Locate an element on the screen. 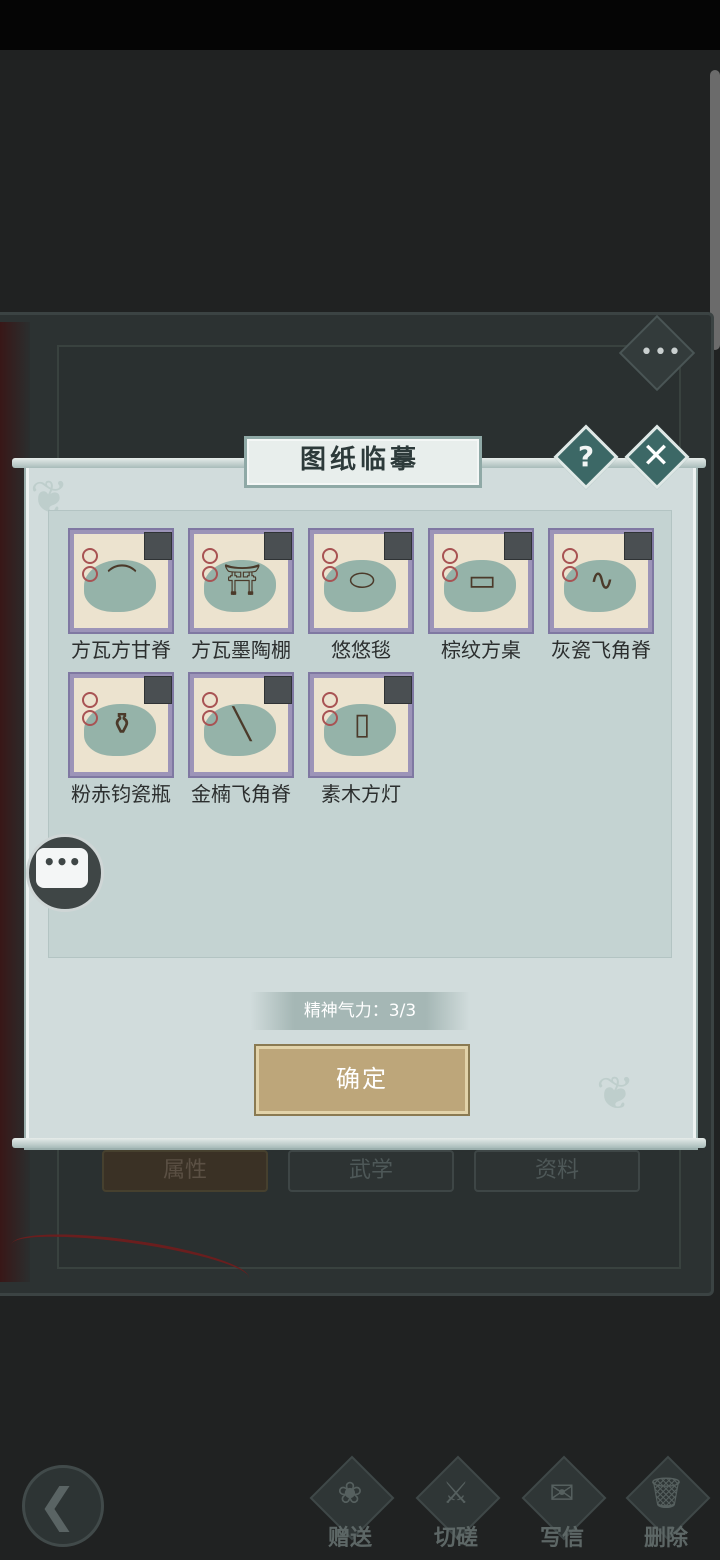 The height and width of the screenshot is (1560, 720). close-icon: ✕ is located at coordinates (656, 456).